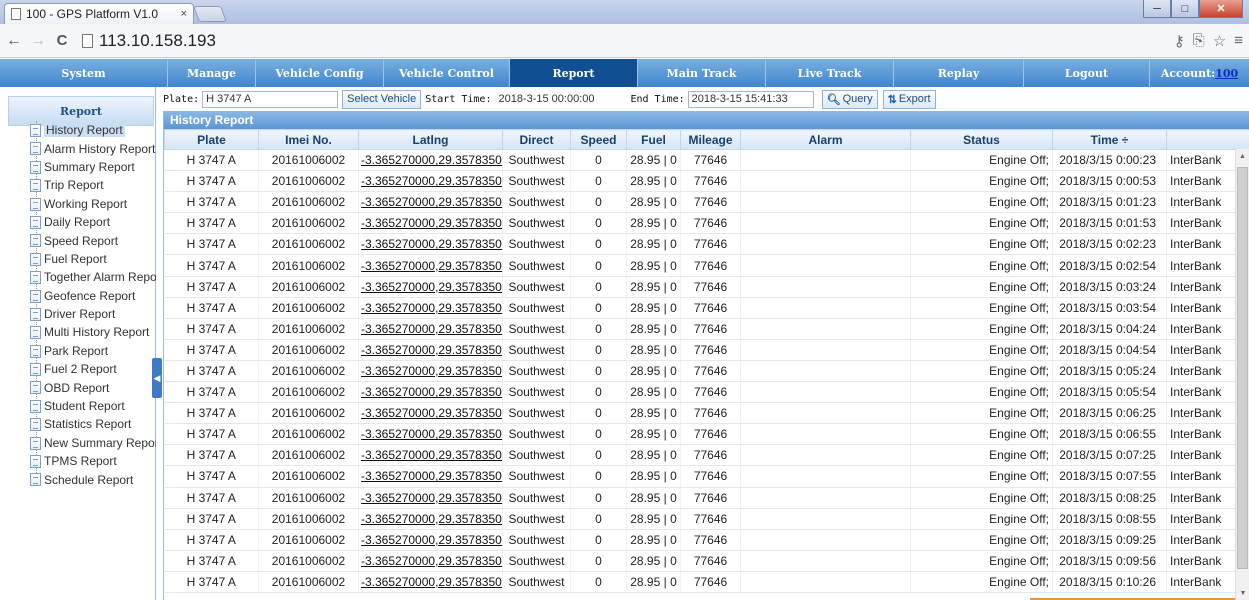 Image resolution: width=1249 pixels, height=600 pixels. What do you see at coordinates (430, 139) in the screenshot?
I see `column-header: Latlng` at bounding box center [430, 139].